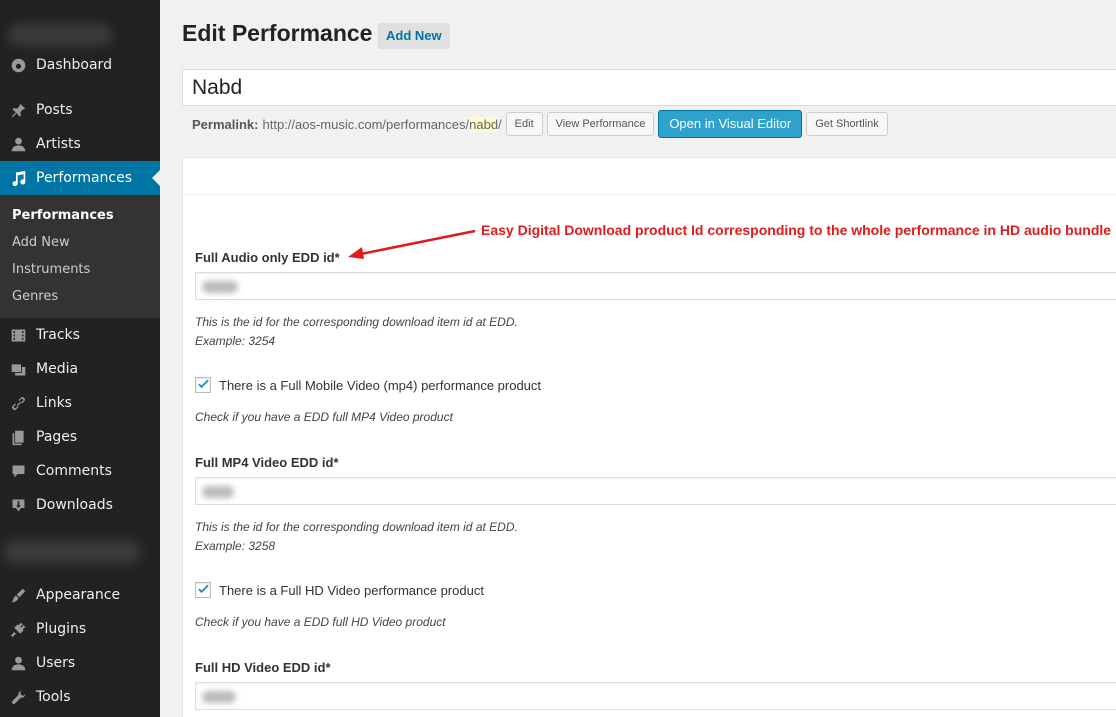  I want to click on sidebar-item-label: Tracks, so click(58, 335).